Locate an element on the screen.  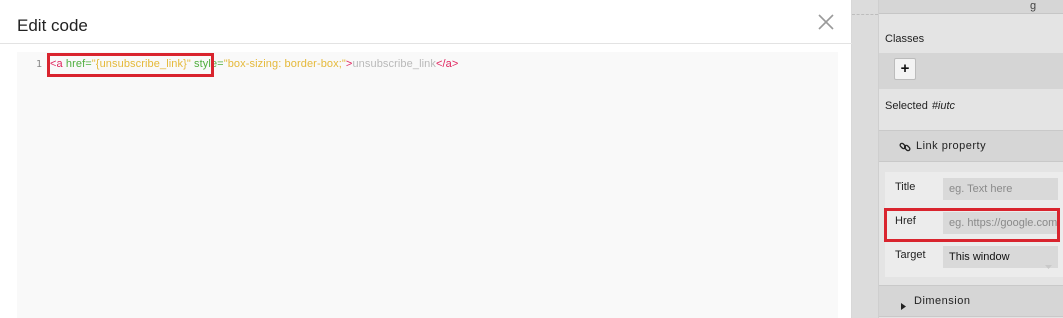
dimension-label: Dimension is located at coordinates (942, 301).